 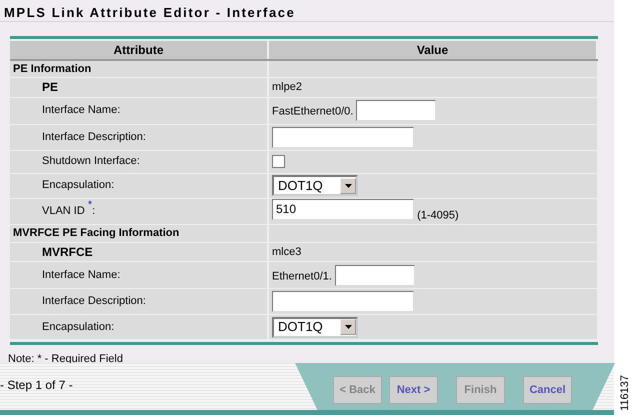 What do you see at coordinates (65, 359) in the screenshot?
I see `required-note: Note: * - Required Field` at bounding box center [65, 359].